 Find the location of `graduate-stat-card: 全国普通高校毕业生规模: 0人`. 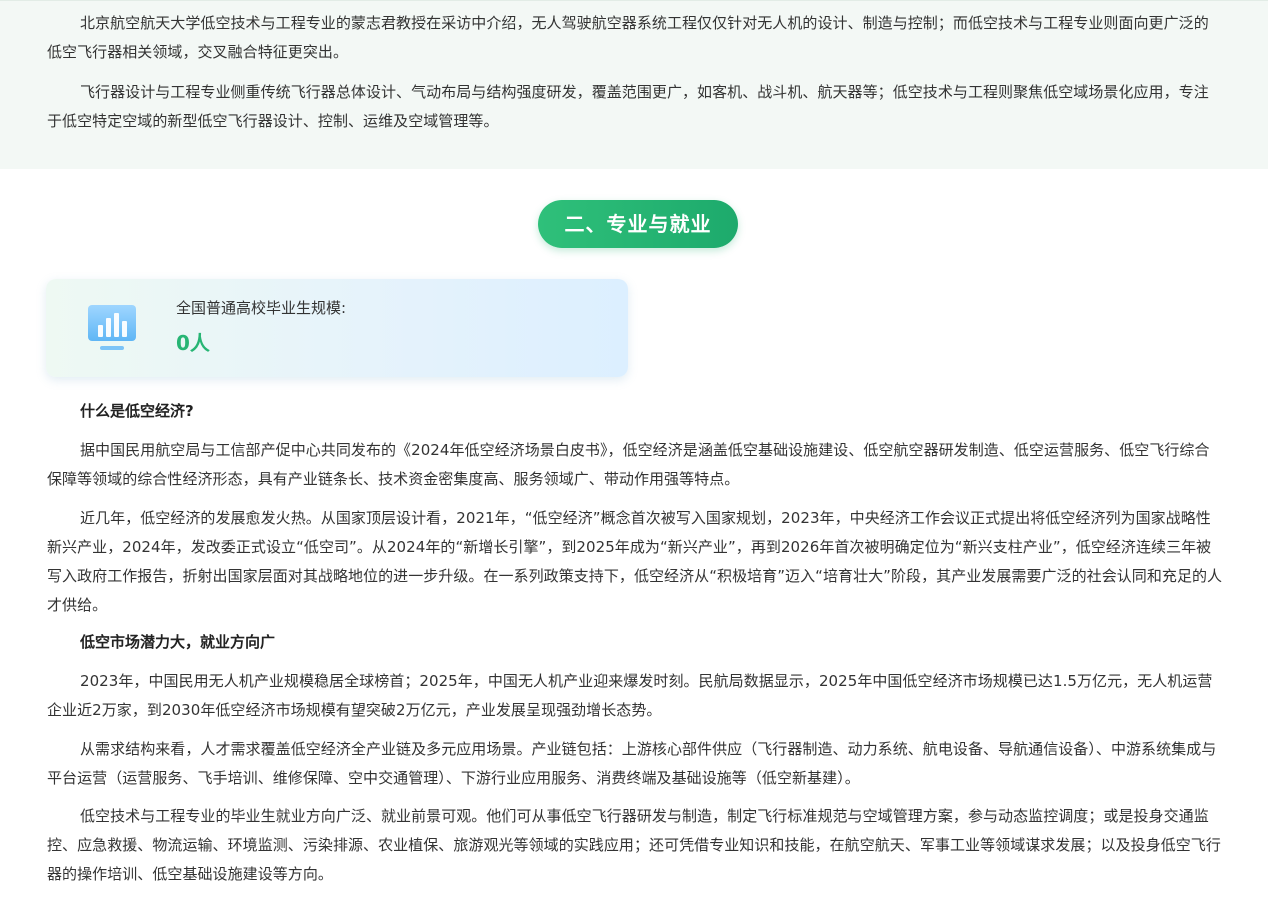

graduate-stat-card: 全国普通高校毕业生规模: 0人 is located at coordinates (337, 328).